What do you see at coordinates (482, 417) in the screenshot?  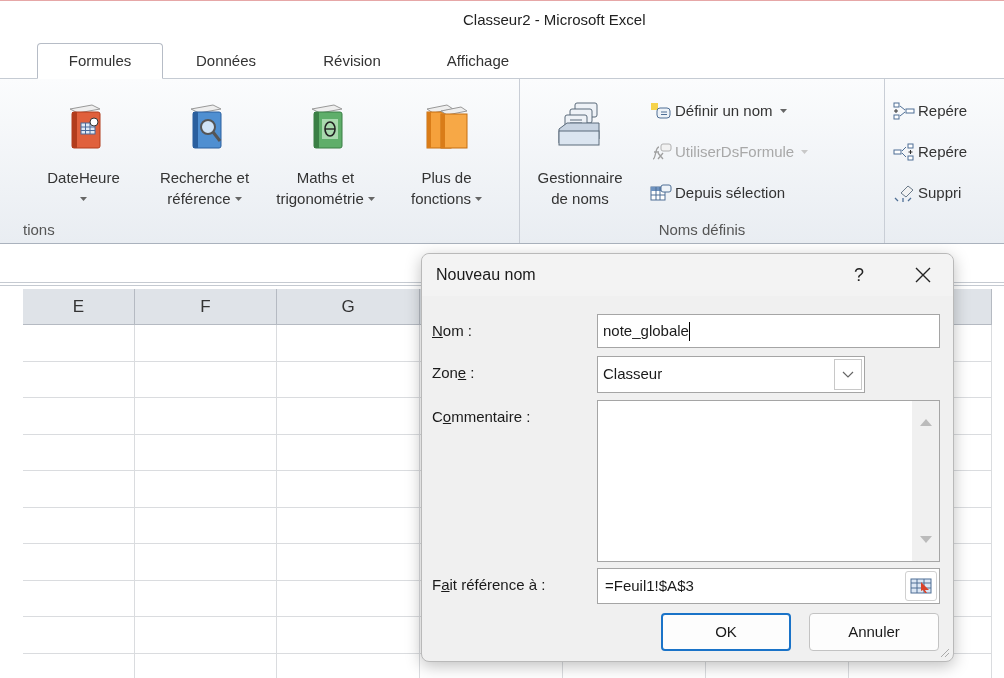 I see `field-label: Commentaire :` at bounding box center [482, 417].